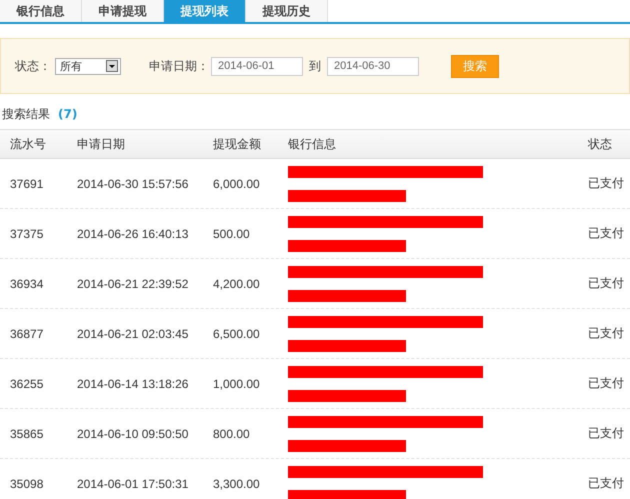 Image resolution: width=630 pixels, height=499 pixels. What do you see at coordinates (179, 66) in the screenshot?
I see `date-label: 申请日期：` at bounding box center [179, 66].